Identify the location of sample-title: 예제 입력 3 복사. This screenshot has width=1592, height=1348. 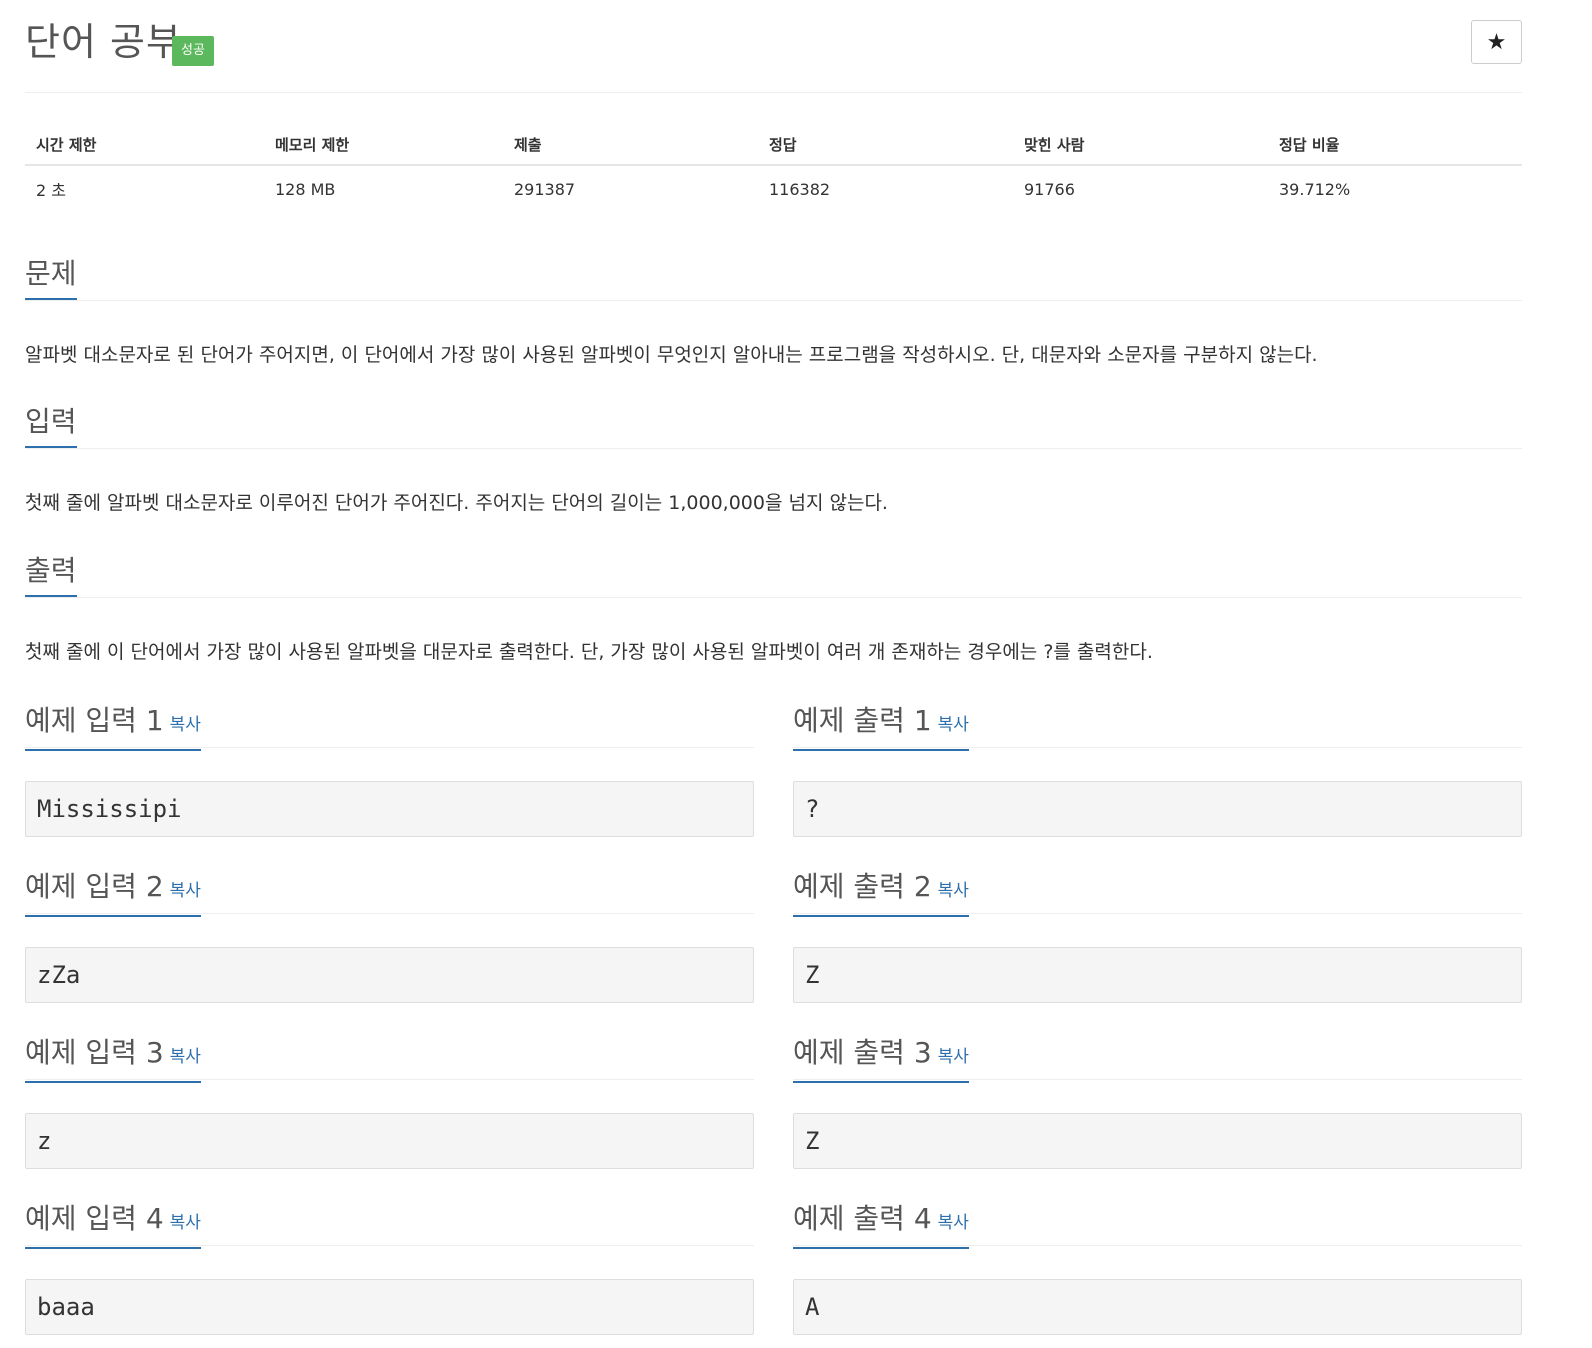
(113, 1058).